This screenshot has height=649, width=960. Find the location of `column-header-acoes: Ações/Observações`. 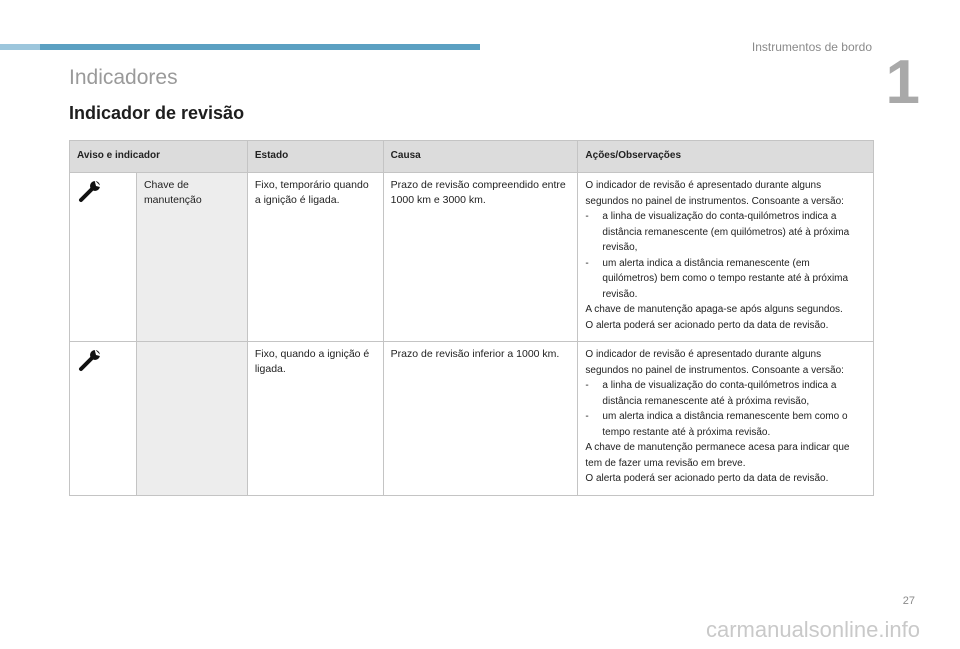

column-header-acoes: Ações/Observações is located at coordinates (725, 156).